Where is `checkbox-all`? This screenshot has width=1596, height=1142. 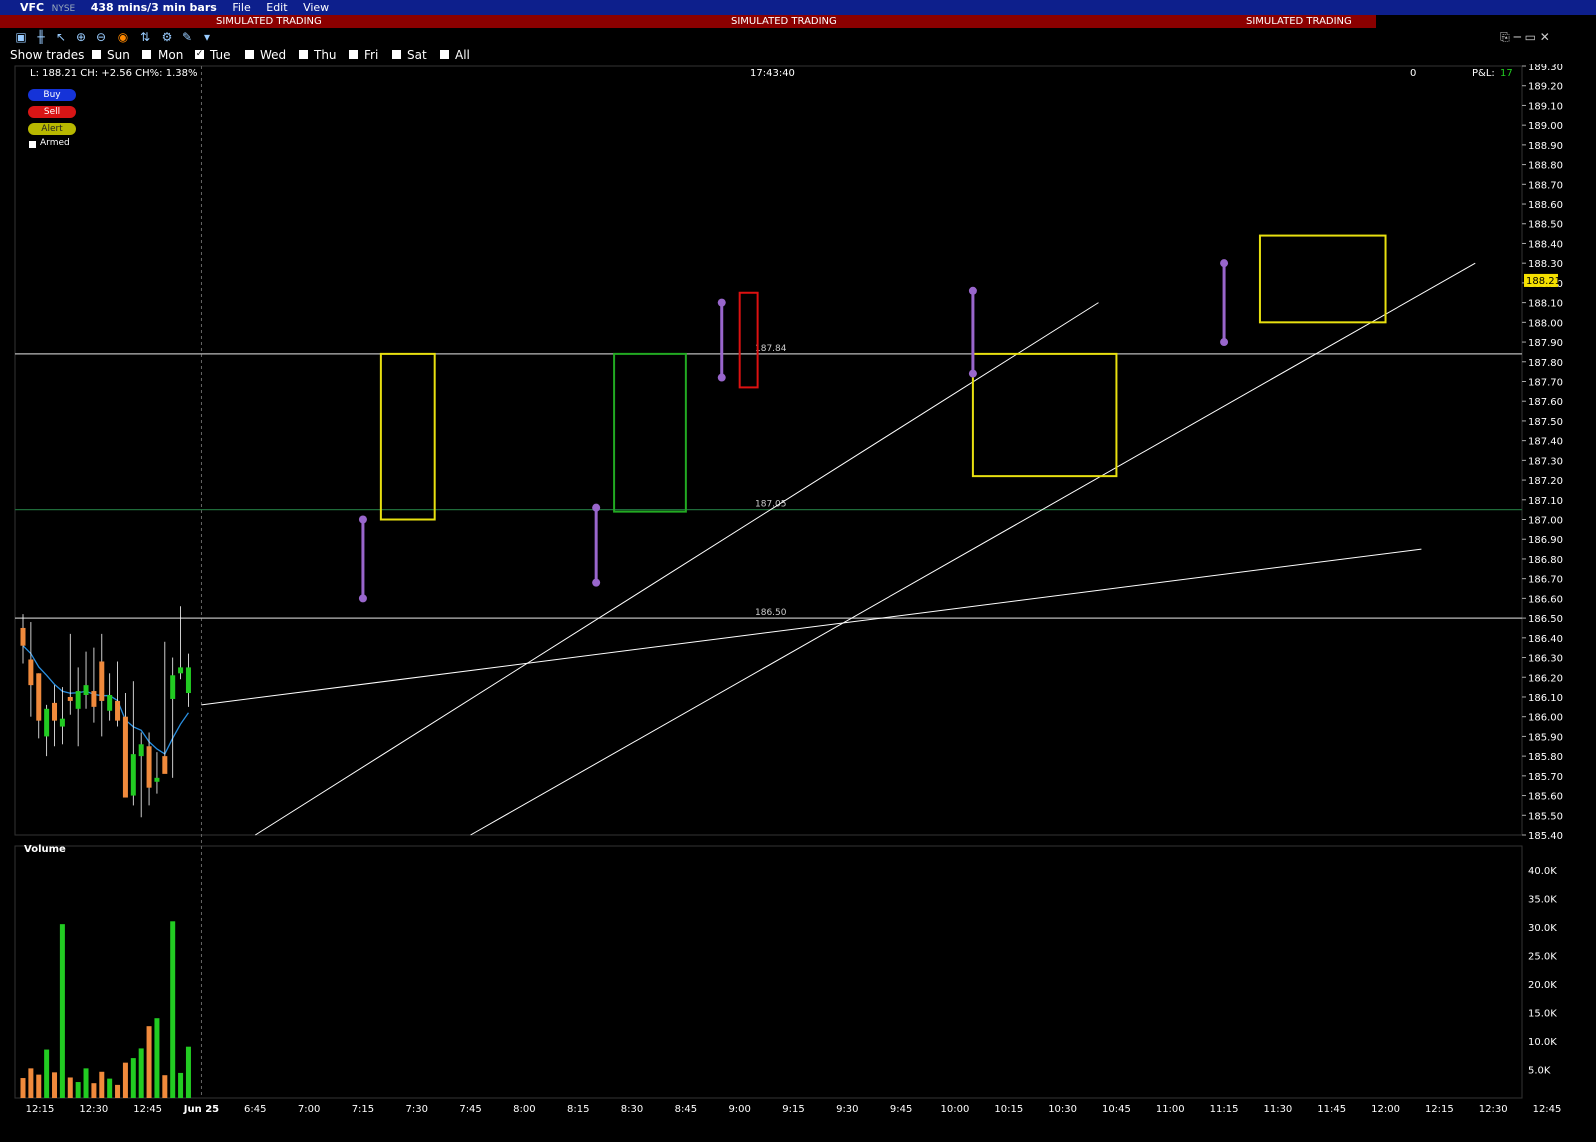 checkbox-all is located at coordinates (444, 54).